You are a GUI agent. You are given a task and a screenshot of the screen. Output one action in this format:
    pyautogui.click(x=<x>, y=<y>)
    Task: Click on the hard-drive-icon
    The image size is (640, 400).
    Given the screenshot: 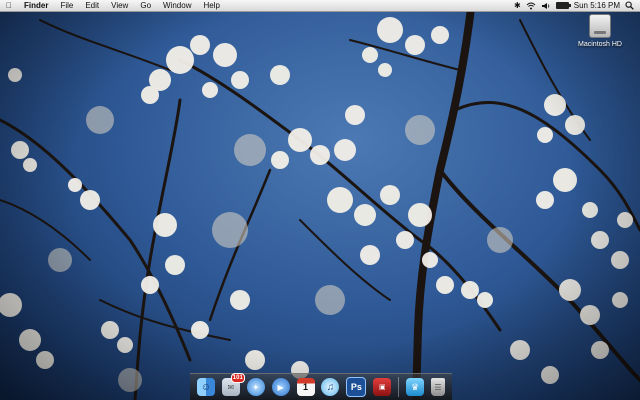 What is the action you would take?
    pyautogui.click(x=600, y=26)
    